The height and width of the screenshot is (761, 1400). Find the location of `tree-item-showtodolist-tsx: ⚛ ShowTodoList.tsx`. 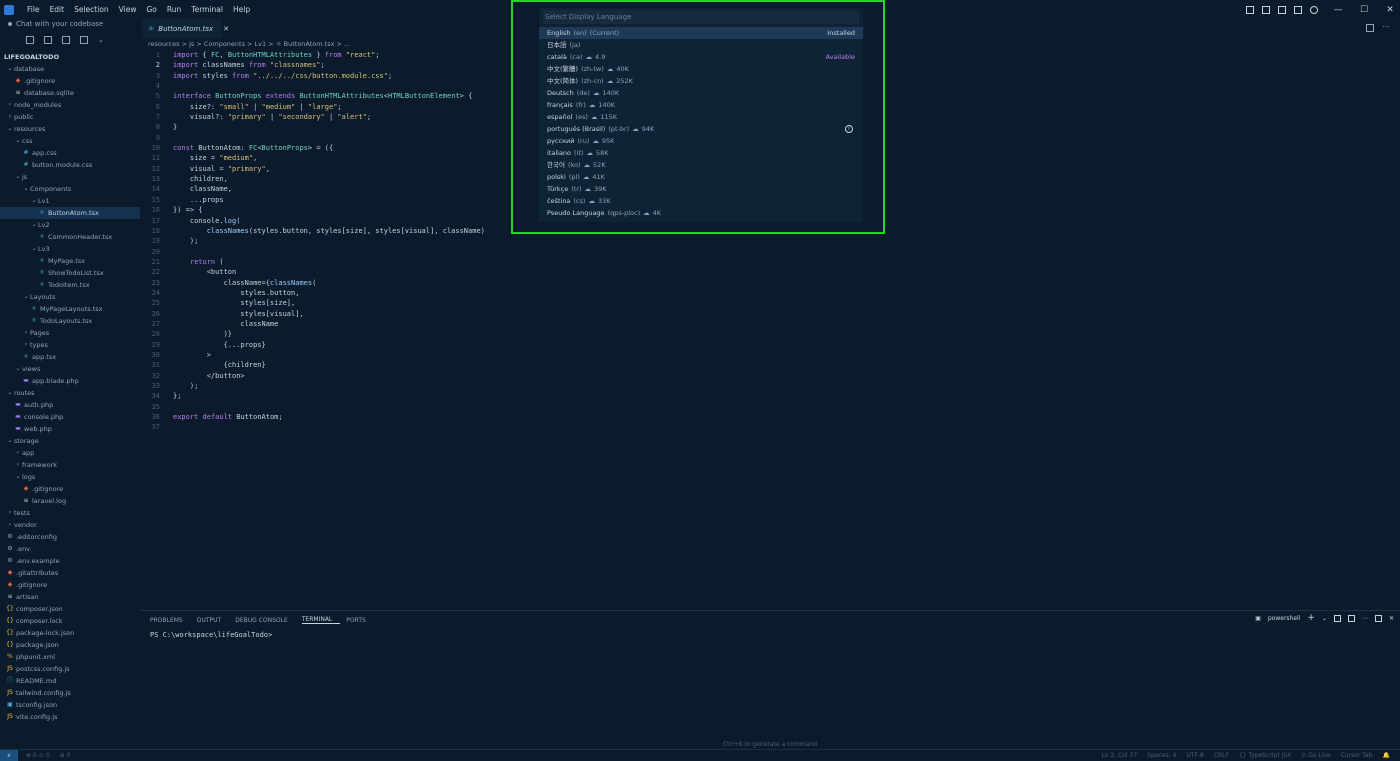

tree-item-showtodolist-tsx: ⚛ ShowTodoList.tsx is located at coordinates (70, 273).